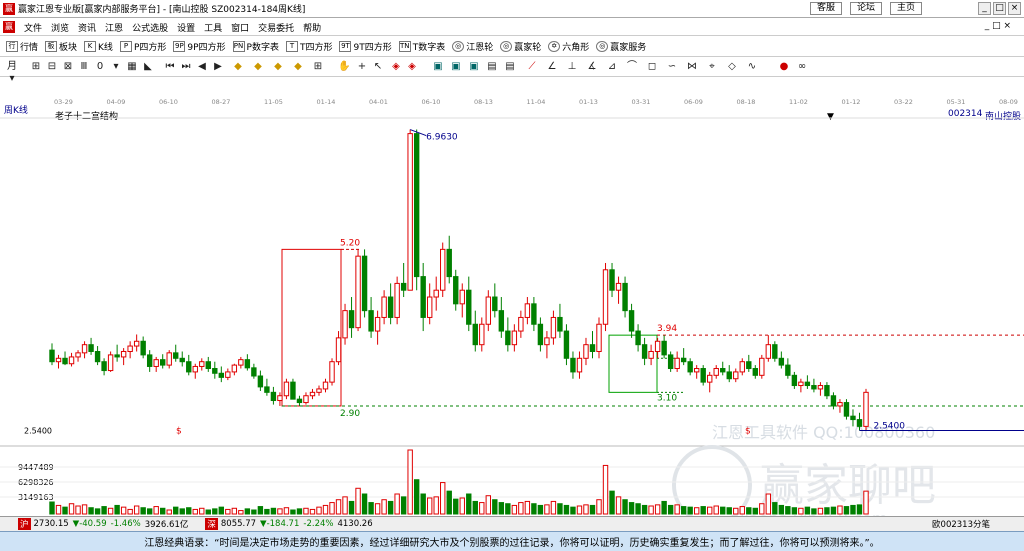 Image resolution: width=1024 pixels, height=551 pixels. What do you see at coordinates (125, 524) in the screenshot?
I see `sh-index-pct: -1.46%` at bounding box center [125, 524].